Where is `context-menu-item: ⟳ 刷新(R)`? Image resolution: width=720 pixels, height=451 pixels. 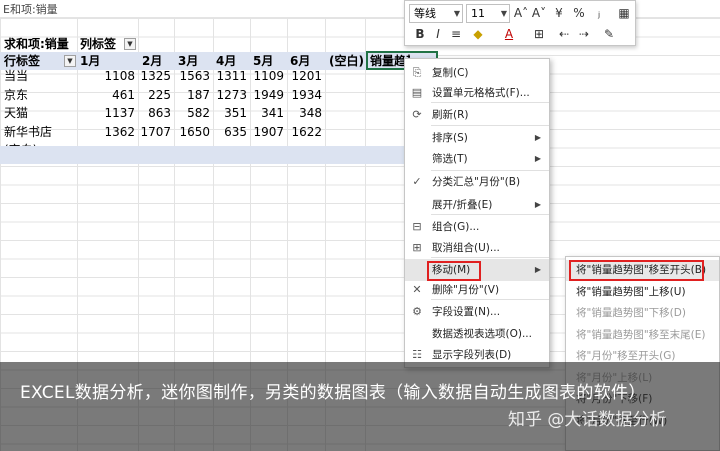 context-menu-item: ⟳ 刷新(R) is located at coordinates (477, 115).